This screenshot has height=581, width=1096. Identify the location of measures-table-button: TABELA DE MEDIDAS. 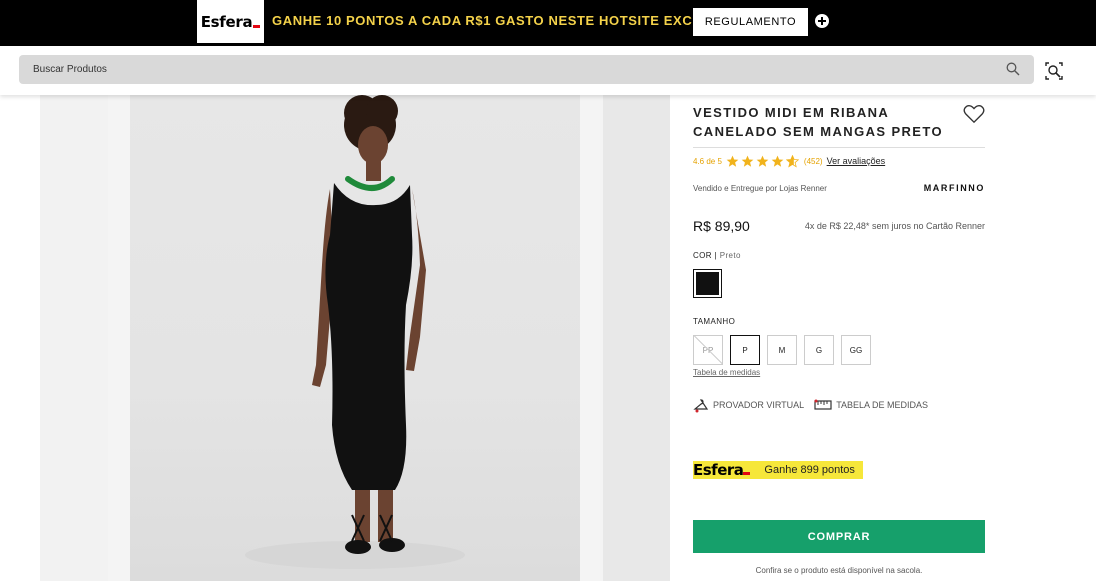
(871, 405).